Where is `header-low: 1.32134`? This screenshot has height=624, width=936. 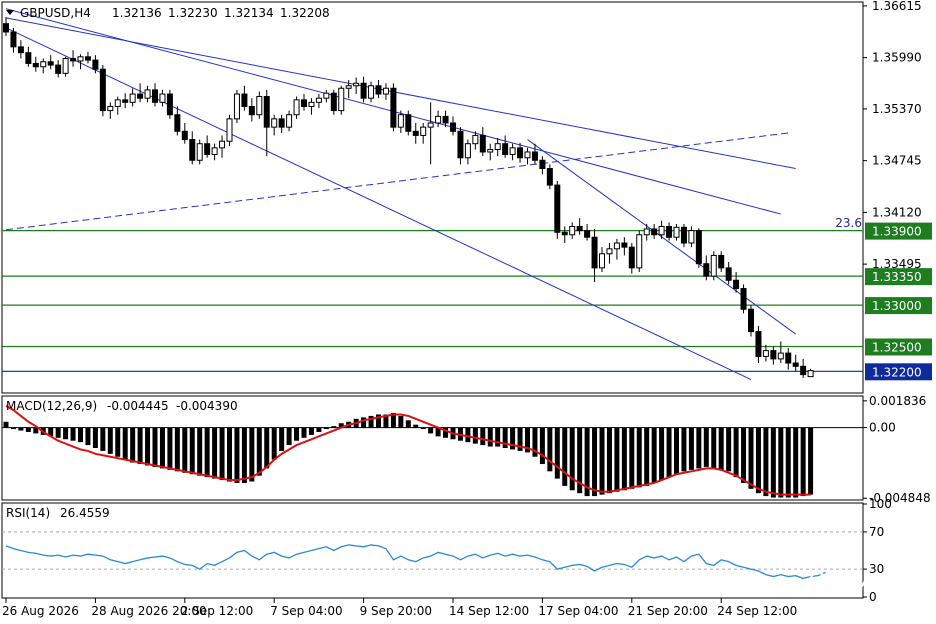 header-low: 1.32134 is located at coordinates (249, 13).